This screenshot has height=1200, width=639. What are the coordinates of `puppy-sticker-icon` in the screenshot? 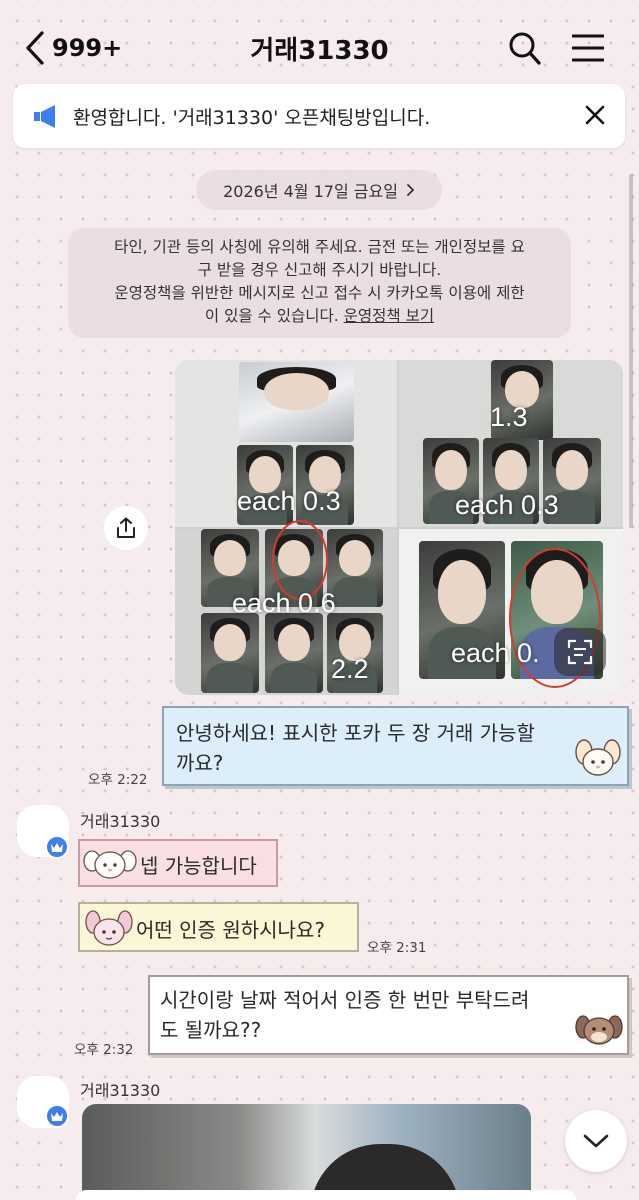 It's located at (599, 1030).